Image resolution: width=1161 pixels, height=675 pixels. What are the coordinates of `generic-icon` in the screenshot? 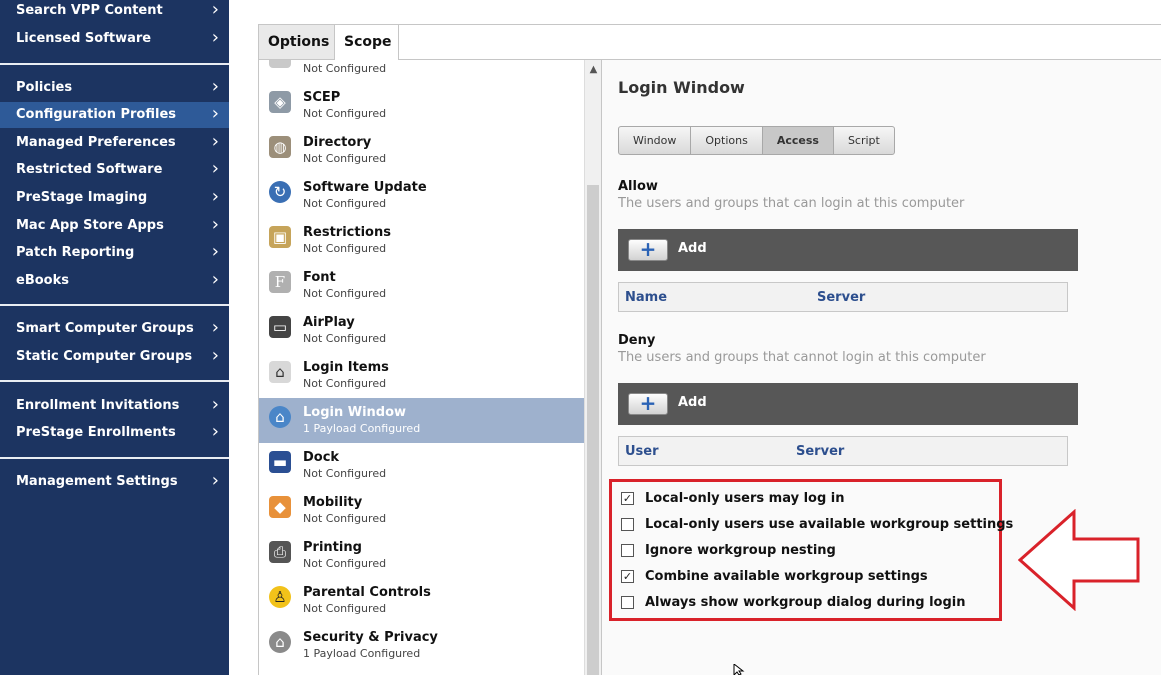 It's located at (280, 64).